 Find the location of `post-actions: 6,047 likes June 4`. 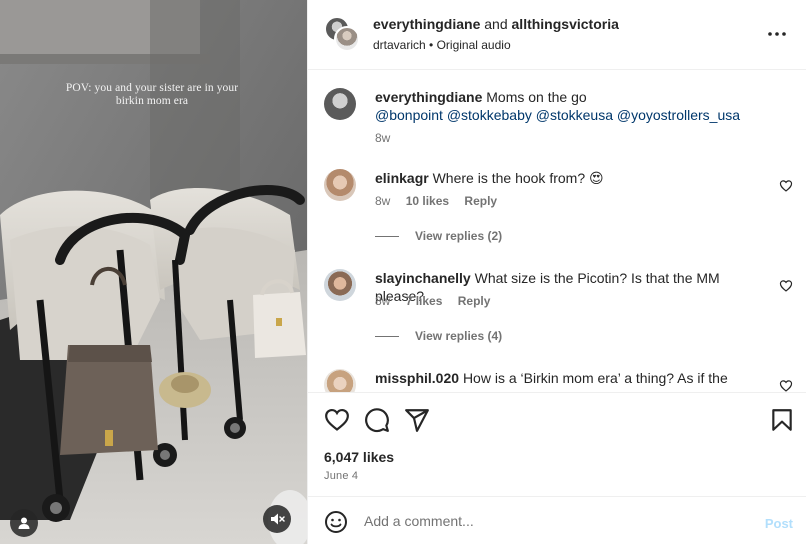

post-actions: 6,047 likes June 4 is located at coordinates (557, 444).